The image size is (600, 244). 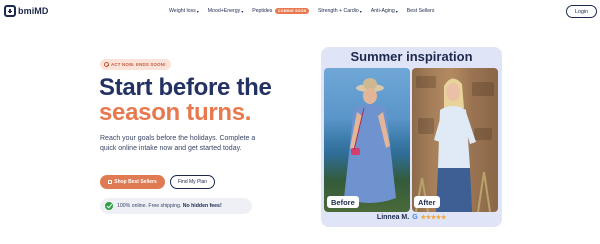 I want to click on nav-item-best-sellers: Best Sellers, so click(x=421, y=11).